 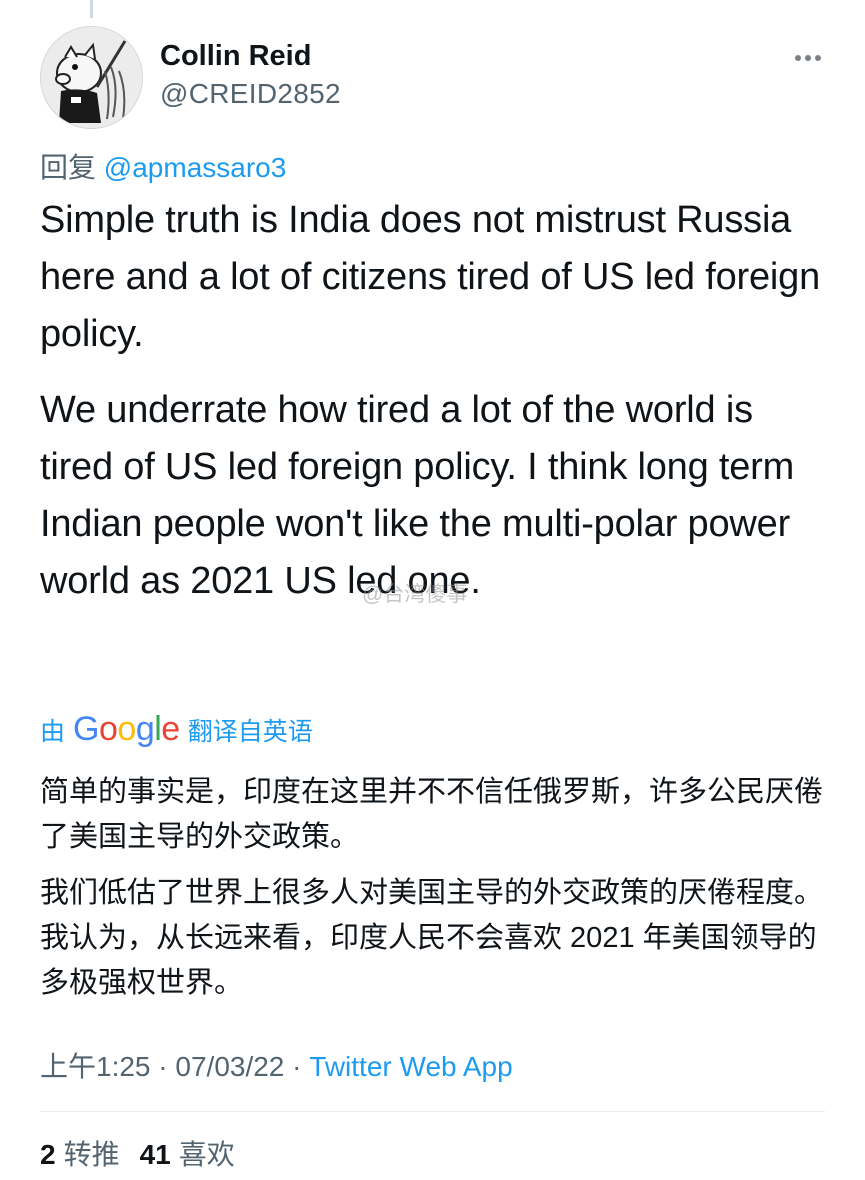 I want to click on retweets-count: 2, so click(x=48, y=1154).